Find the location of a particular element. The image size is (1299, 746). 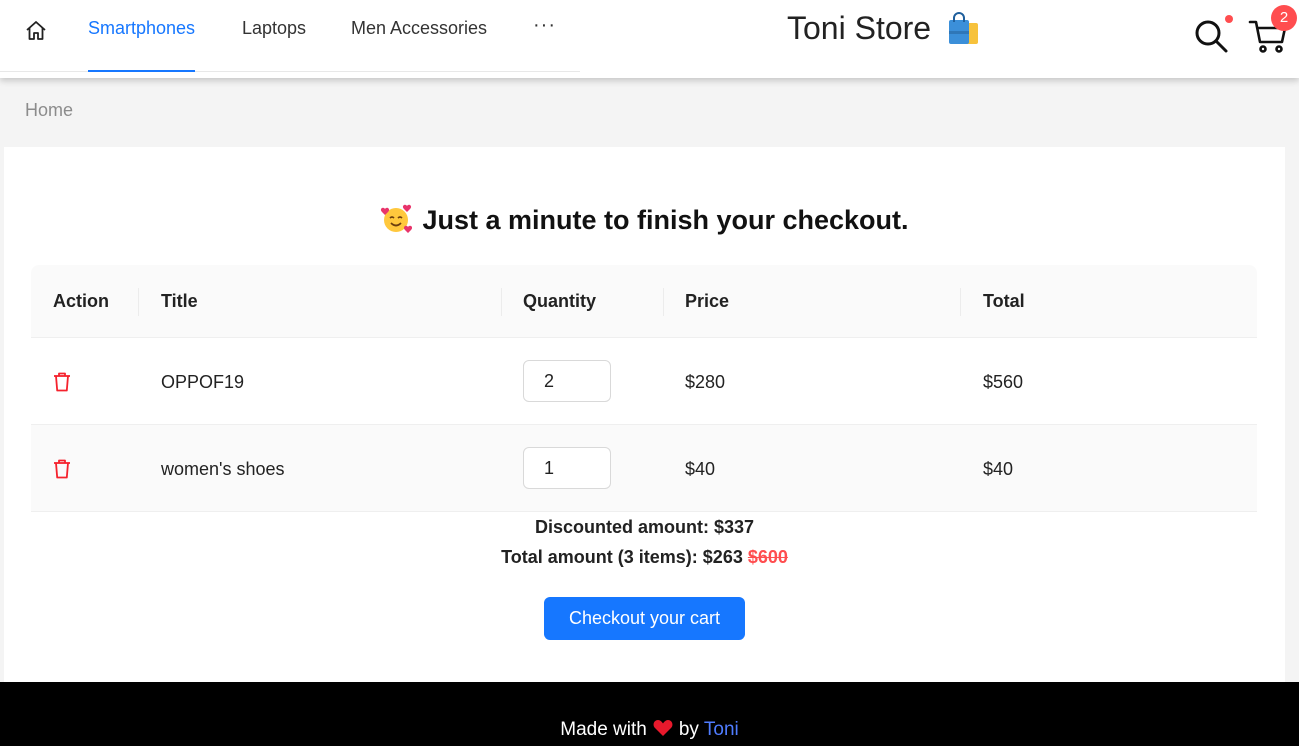

nav-item-men-accessories: Men Accessories is located at coordinates (419, 28).